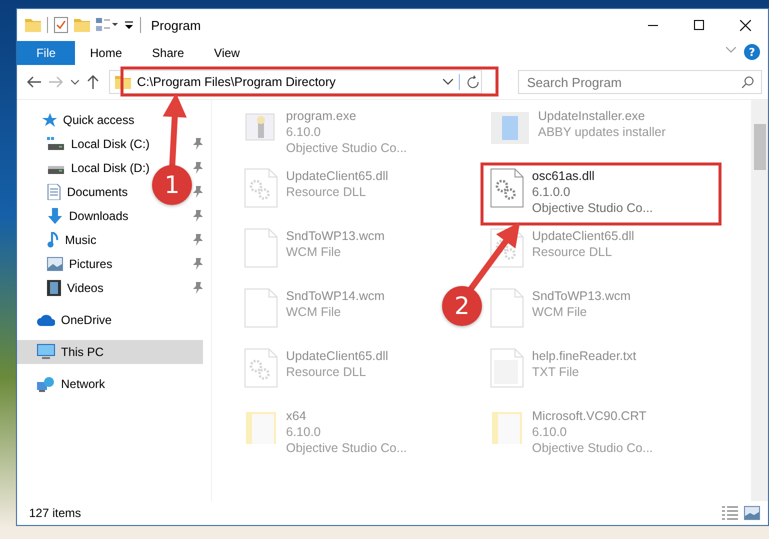 This screenshot has width=769, height=539. What do you see at coordinates (752, 513) in the screenshot?
I see `large-icons-view-icon` at bounding box center [752, 513].